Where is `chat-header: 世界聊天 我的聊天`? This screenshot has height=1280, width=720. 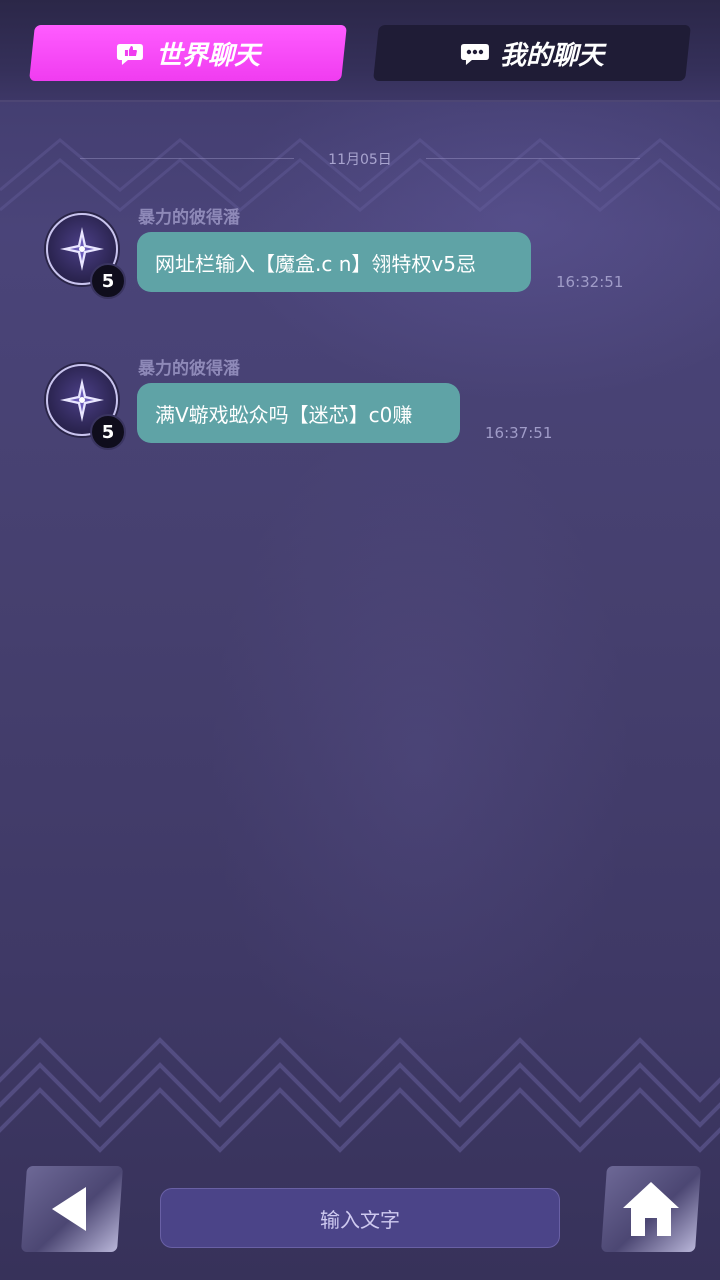
chat-header: 世界聊天 我的聊天 is located at coordinates (360, 51).